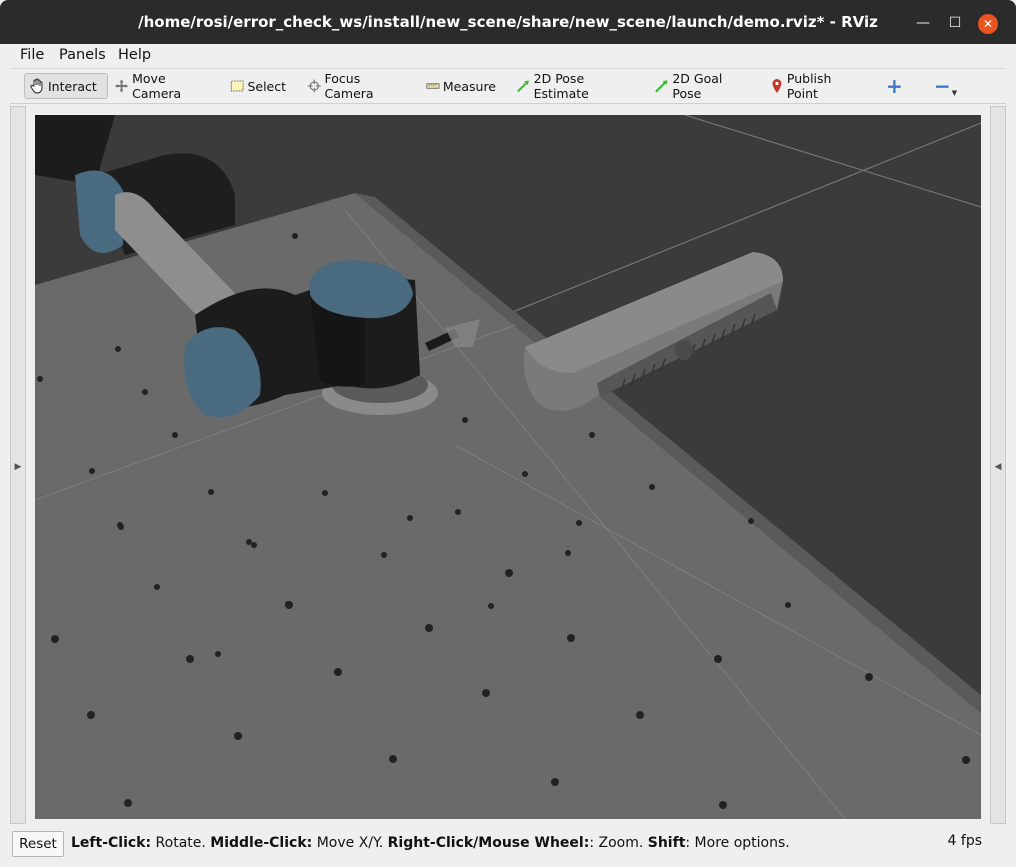 This screenshot has width=1016, height=867. I want to click on dropdown-arrow-icon: ▼, so click(954, 93).